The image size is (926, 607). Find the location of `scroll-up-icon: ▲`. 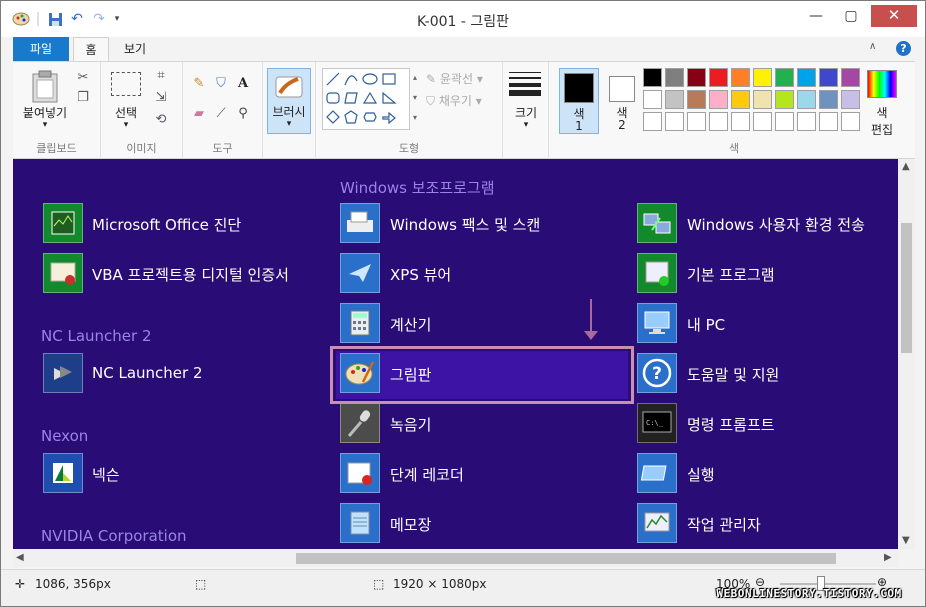

scroll-up-icon: ▲ is located at coordinates (906, 166).